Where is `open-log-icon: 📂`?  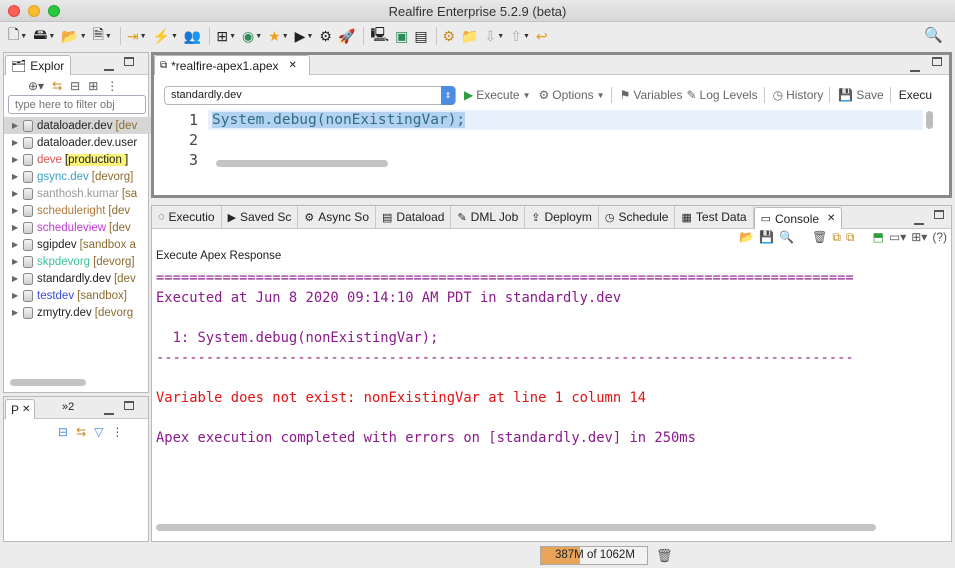 open-log-icon: 📂 is located at coordinates (746, 237).